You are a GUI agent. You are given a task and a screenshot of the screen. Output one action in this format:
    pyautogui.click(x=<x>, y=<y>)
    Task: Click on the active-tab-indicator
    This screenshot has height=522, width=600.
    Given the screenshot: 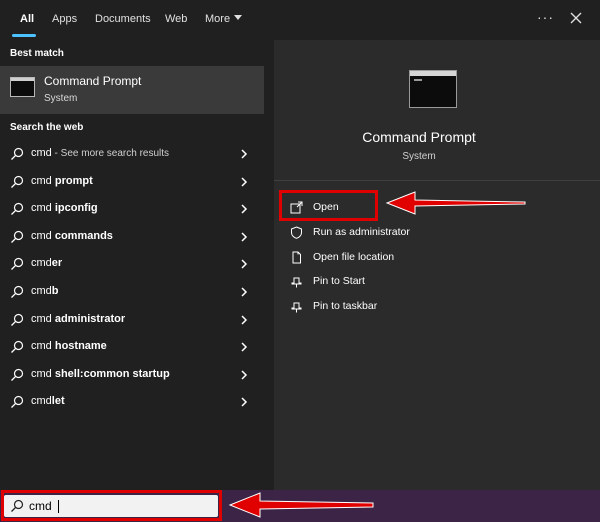 What is the action you would take?
    pyautogui.click(x=24, y=35)
    